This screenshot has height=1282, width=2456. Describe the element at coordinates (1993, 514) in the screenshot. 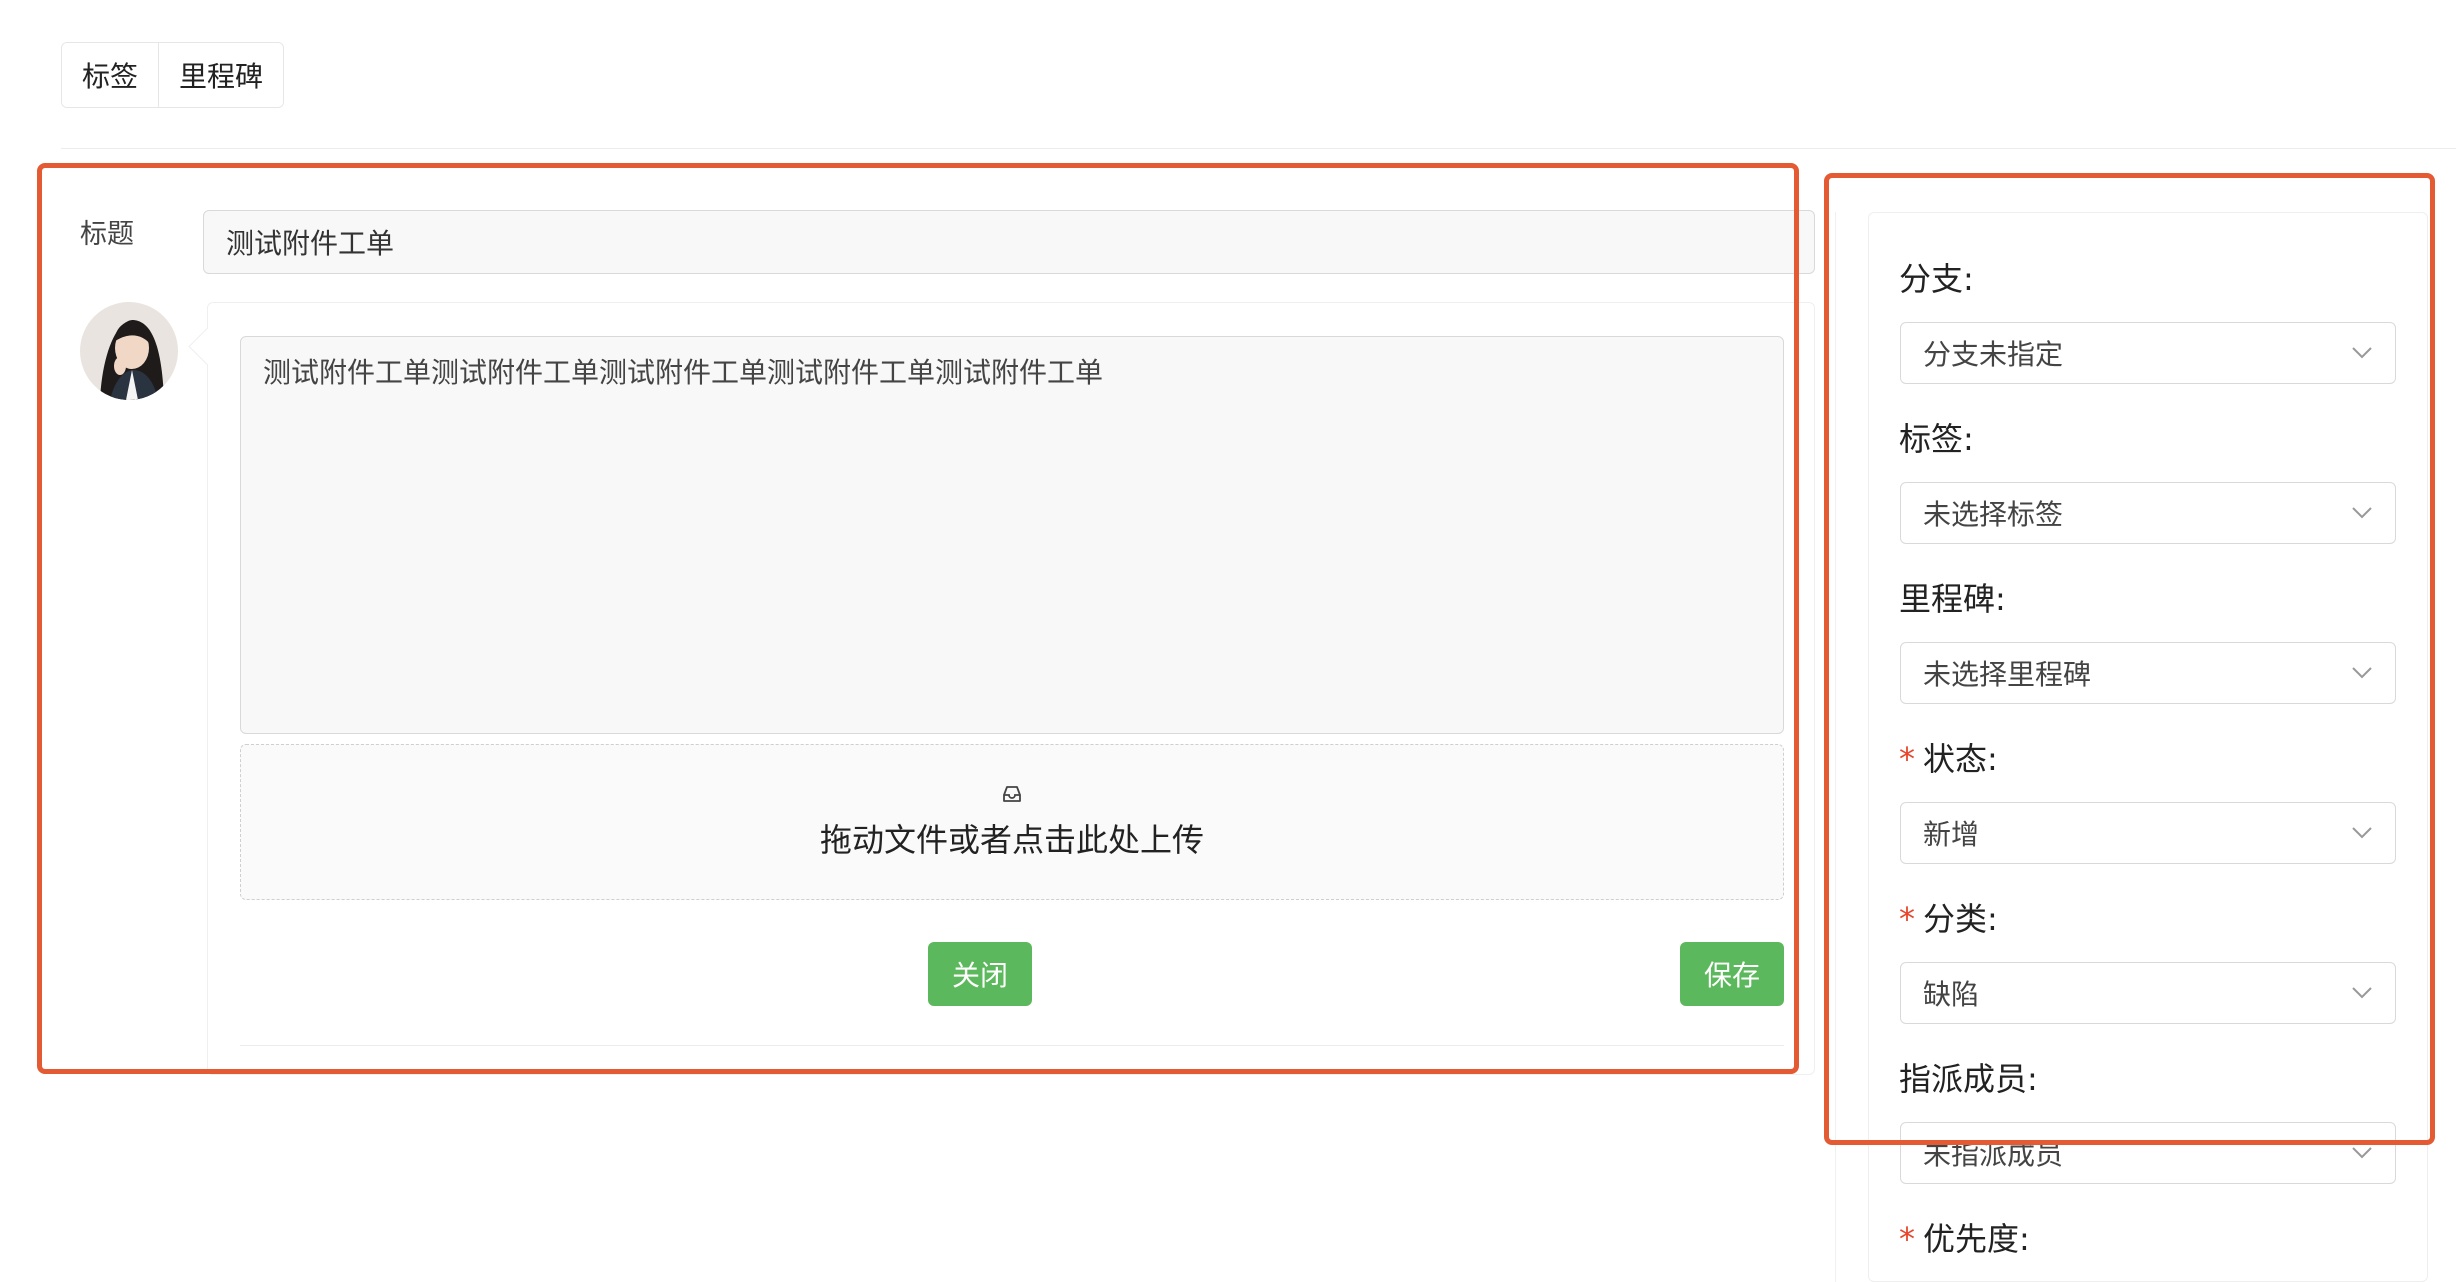

I see `tags-value: 未选择标签` at that location.